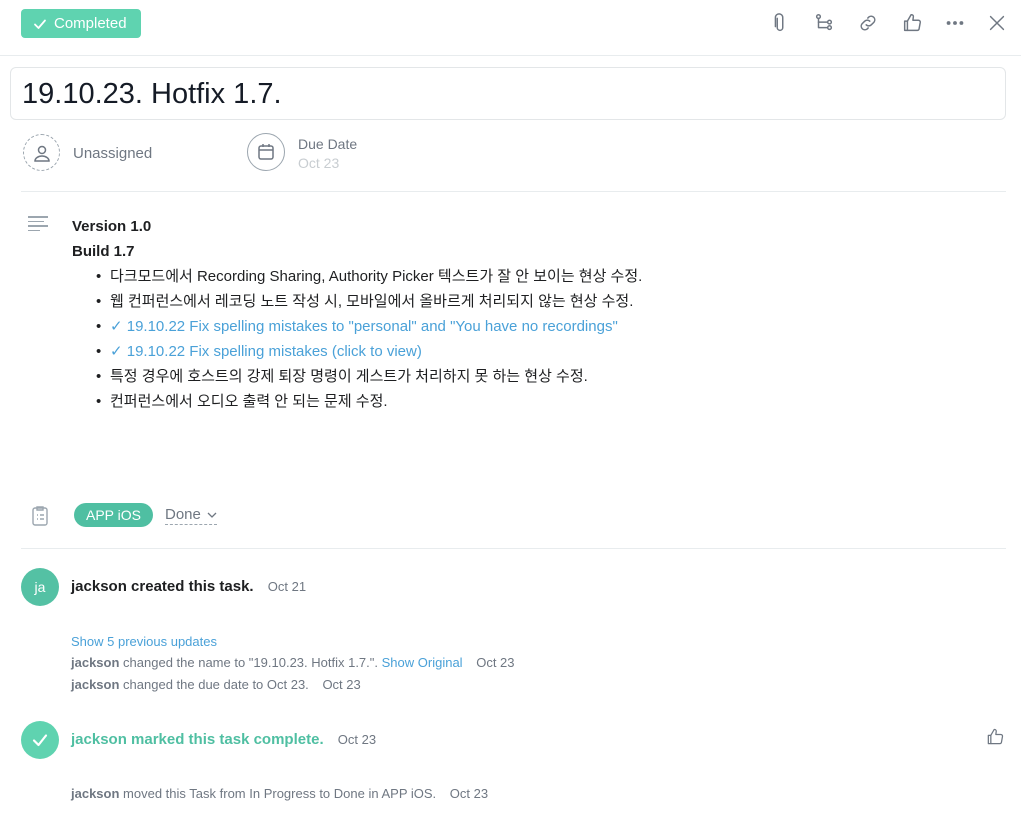 This screenshot has width=1021, height=838. I want to click on section-value: Done, so click(183, 514).